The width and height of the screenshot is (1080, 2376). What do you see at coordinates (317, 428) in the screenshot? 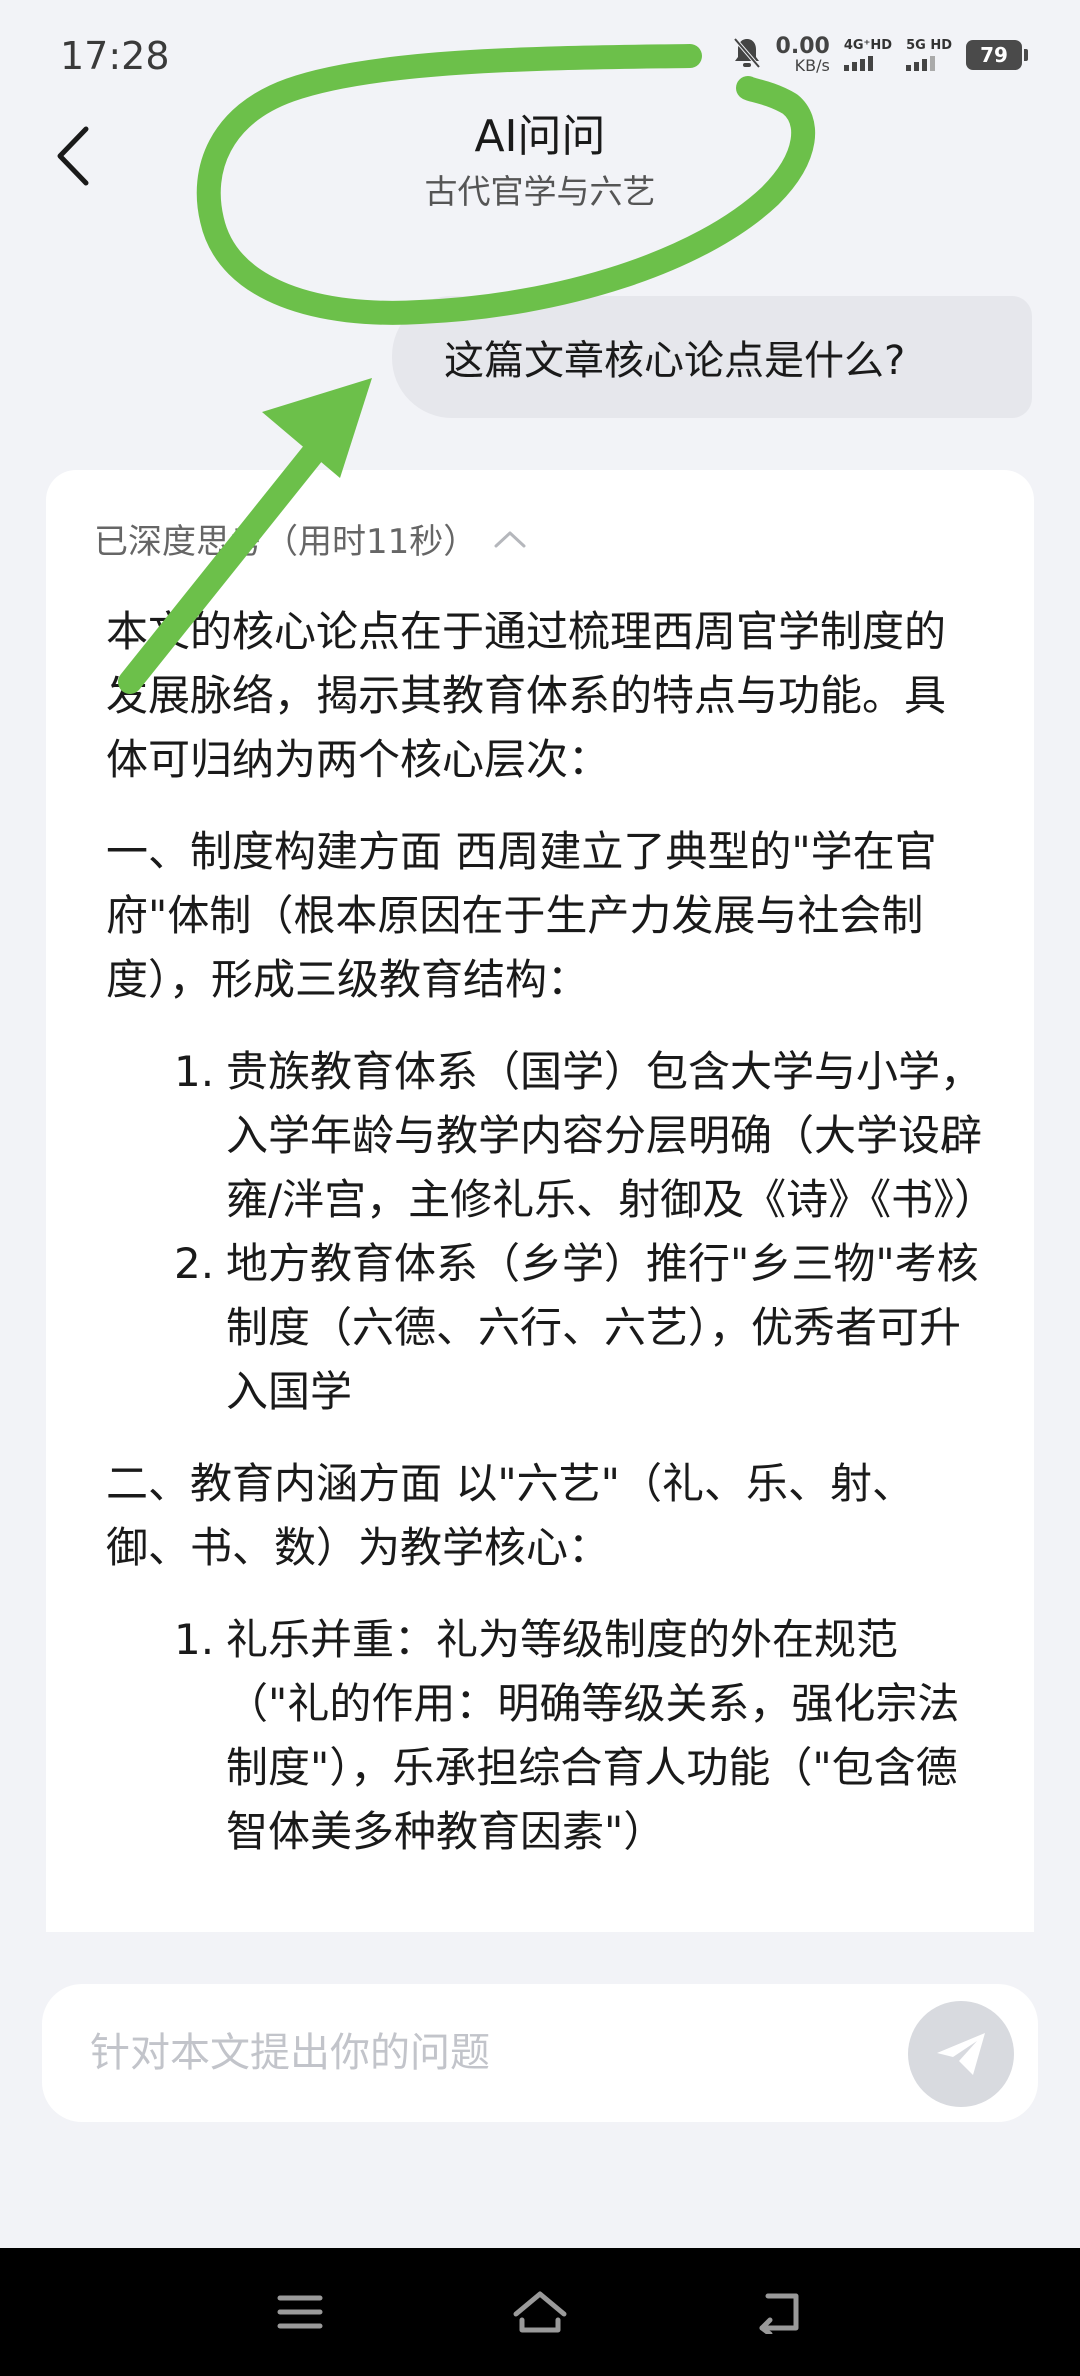
I see `annotation-arrow-head` at bounding box center [317, 428].